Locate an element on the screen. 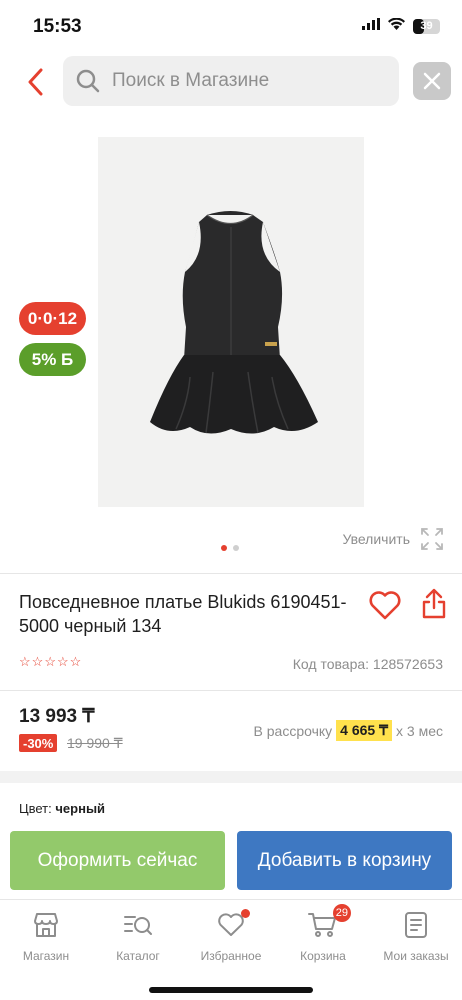 The height and width of the screenshot is (1000, 462). tab-store: Магазин is located at coordinates (46, 936).